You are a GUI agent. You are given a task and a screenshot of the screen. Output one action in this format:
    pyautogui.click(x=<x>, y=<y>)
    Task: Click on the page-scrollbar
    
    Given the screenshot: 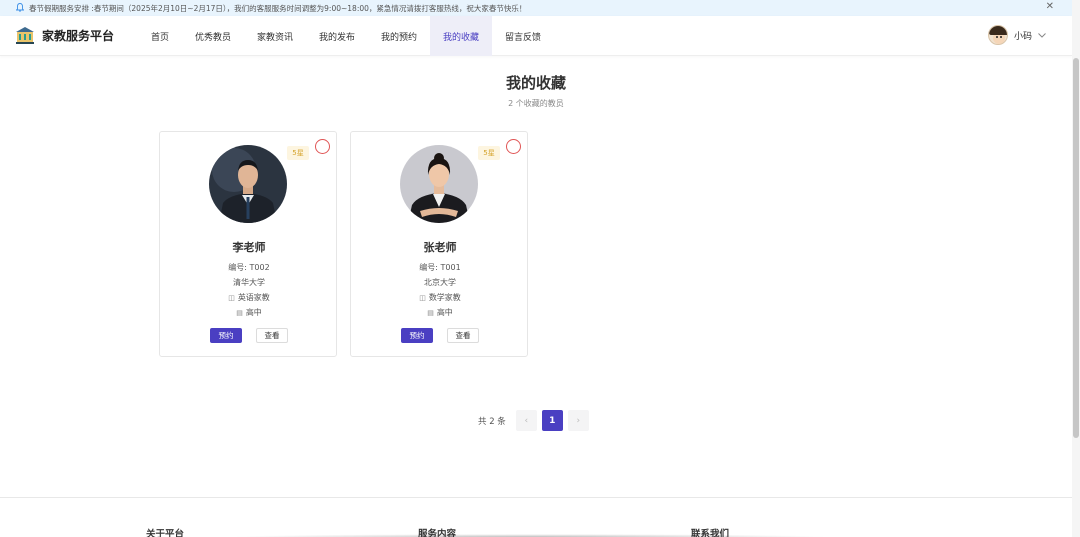 What is the action you would take?
    pyautogui.click(x=1076, y=268)
    